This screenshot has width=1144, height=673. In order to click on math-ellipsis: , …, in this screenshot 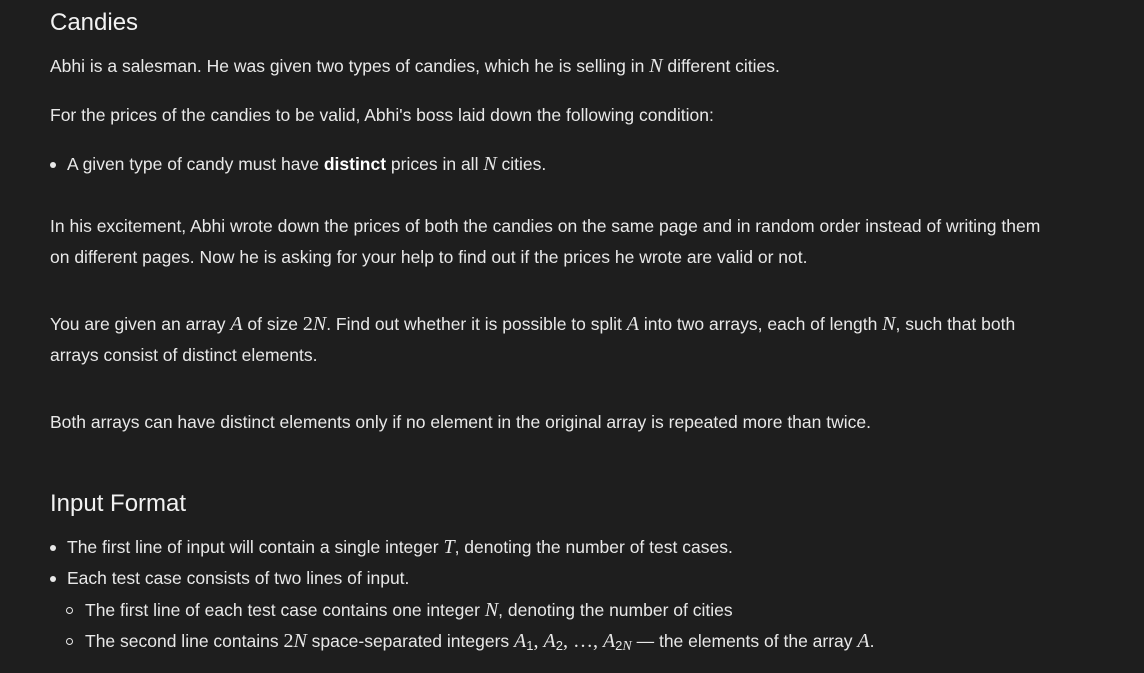, I will do `click(582, 641)`.